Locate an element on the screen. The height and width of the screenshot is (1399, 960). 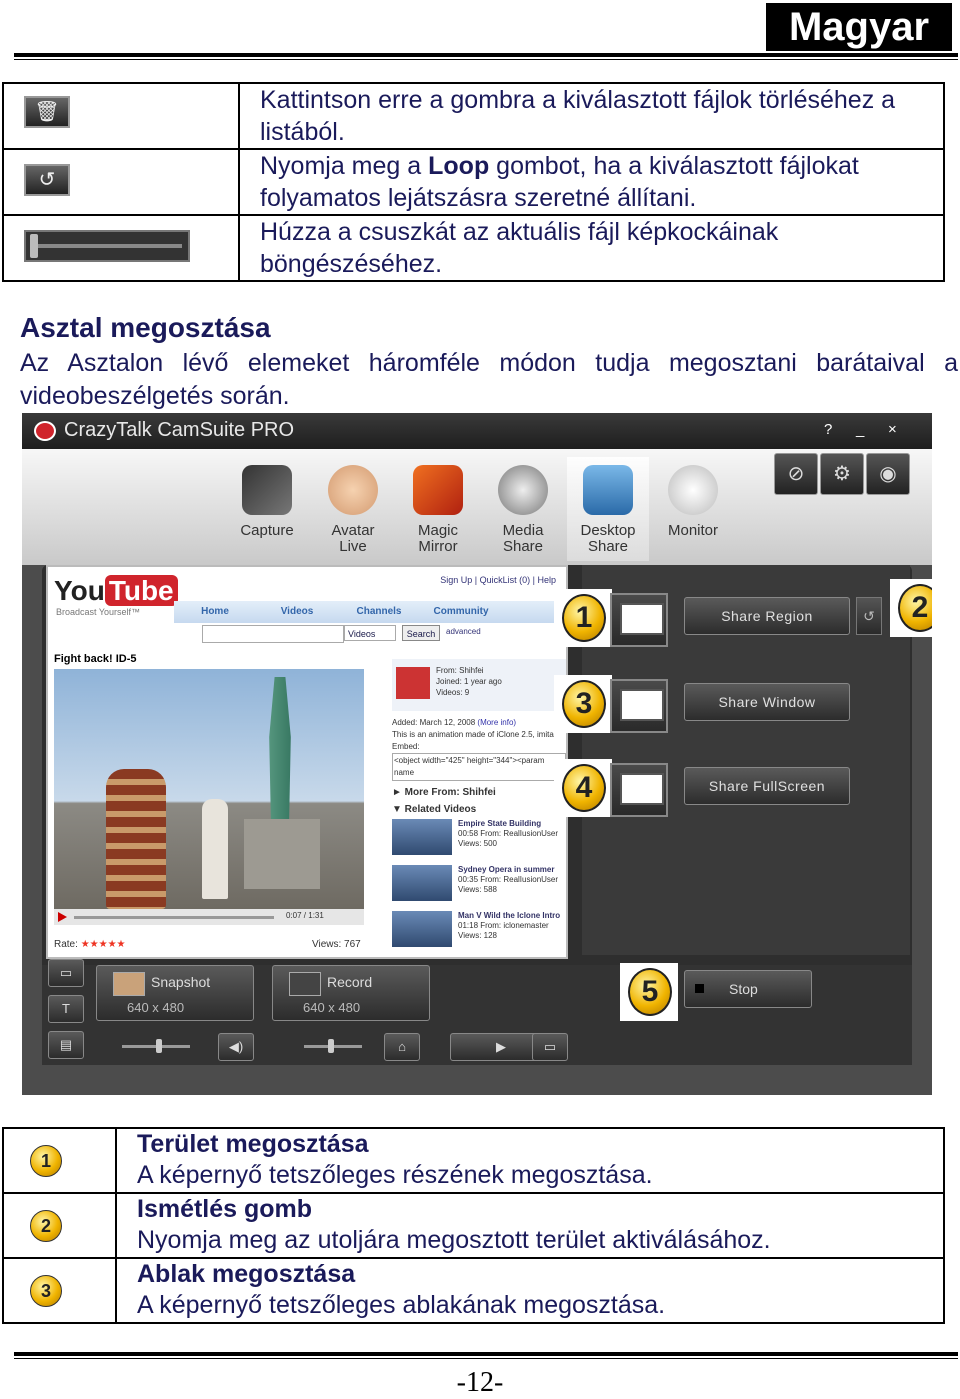
nav-home: Home is located at coordinates (215, 612).